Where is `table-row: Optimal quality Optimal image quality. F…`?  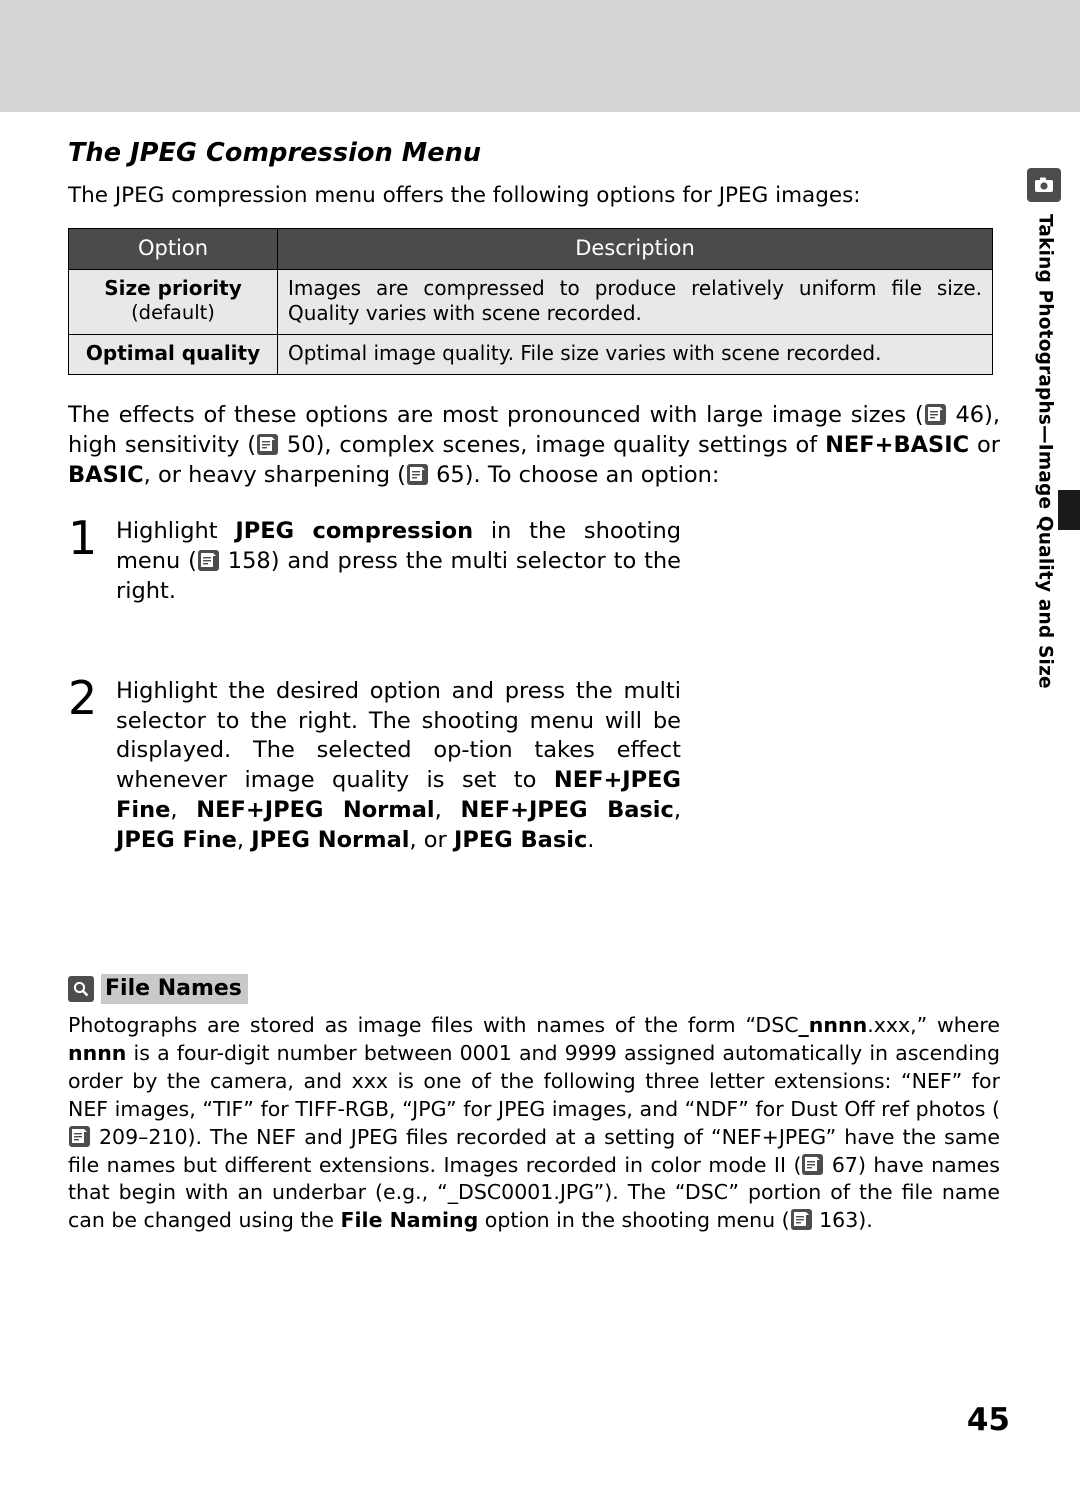
table-row: Optimal quality Optimal image quality. F… is located at coordinates (530, 354).